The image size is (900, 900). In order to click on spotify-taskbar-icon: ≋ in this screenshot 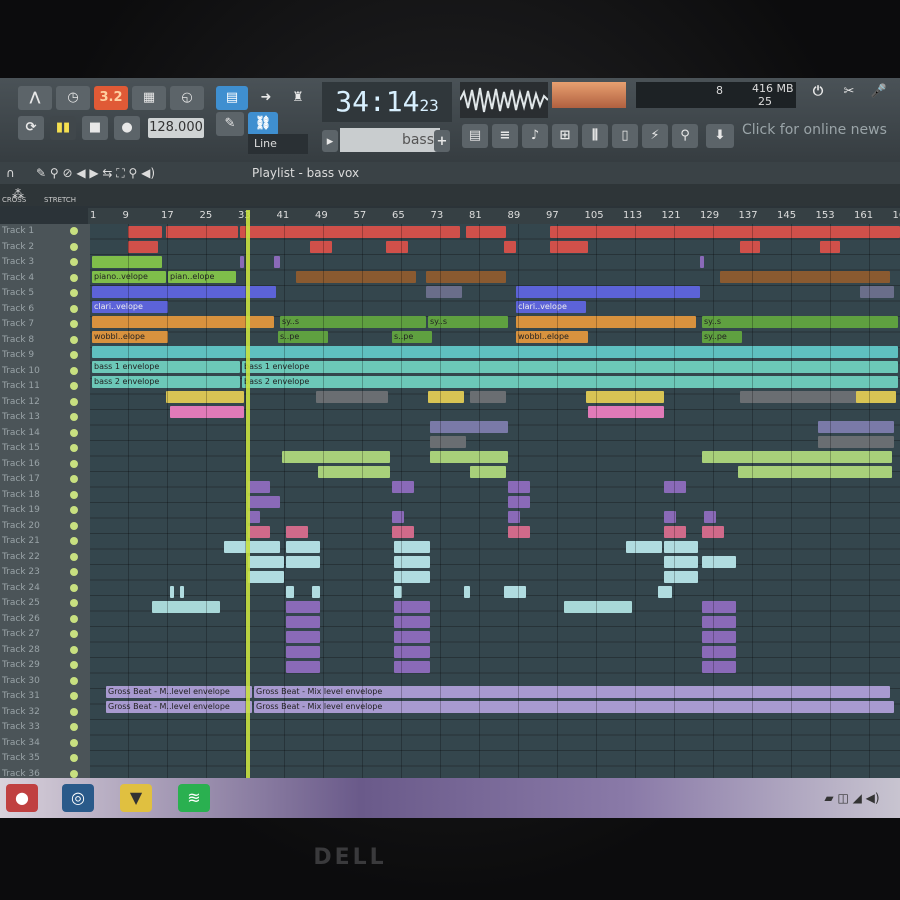, I will do `click(194, 798)`.